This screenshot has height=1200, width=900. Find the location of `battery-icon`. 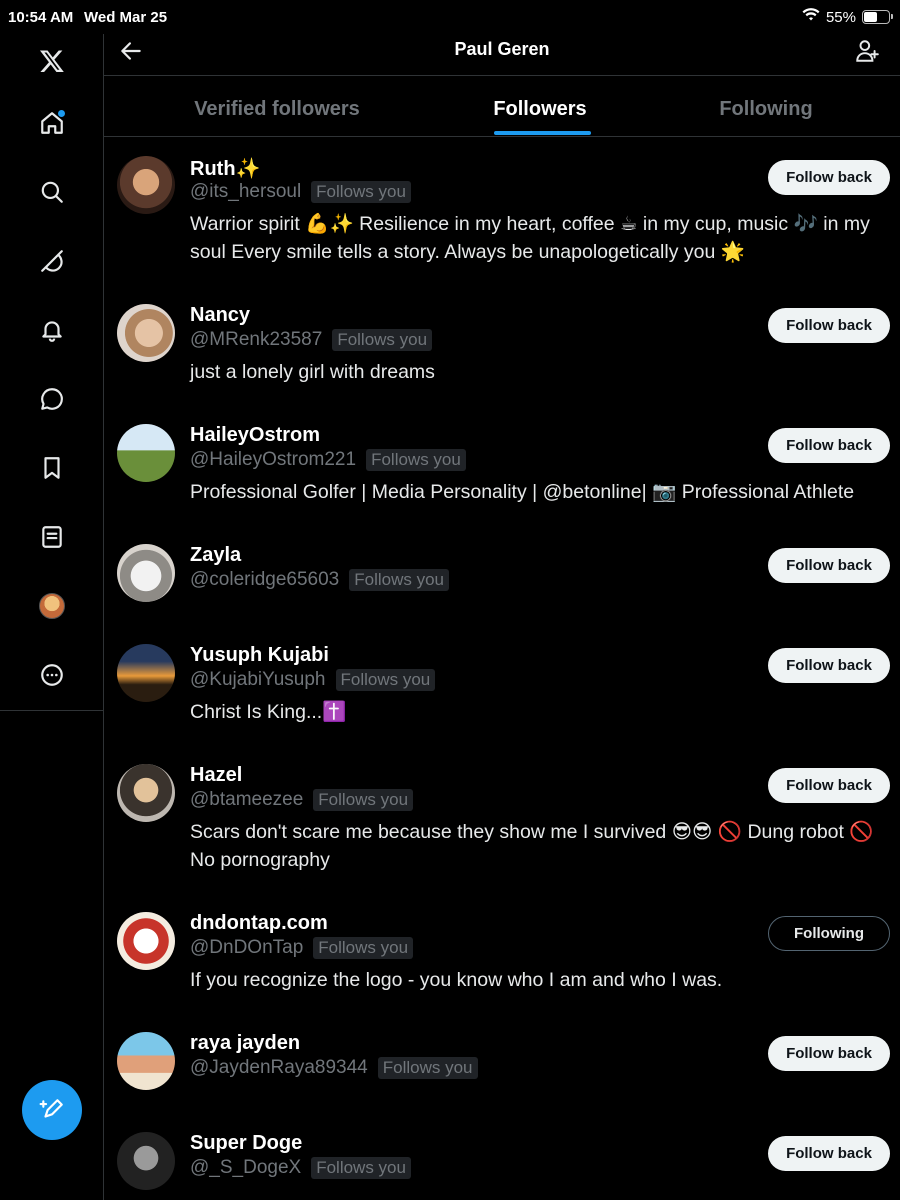

battery-icon is located at coordinates (877, 17).